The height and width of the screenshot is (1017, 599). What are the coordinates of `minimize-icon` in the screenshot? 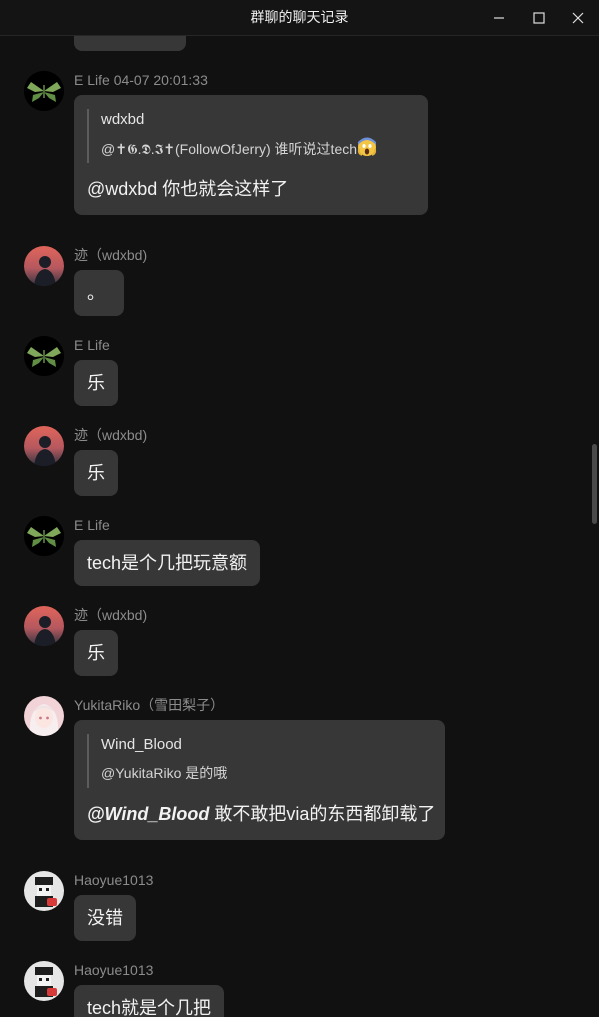 It's located at (499, 17).